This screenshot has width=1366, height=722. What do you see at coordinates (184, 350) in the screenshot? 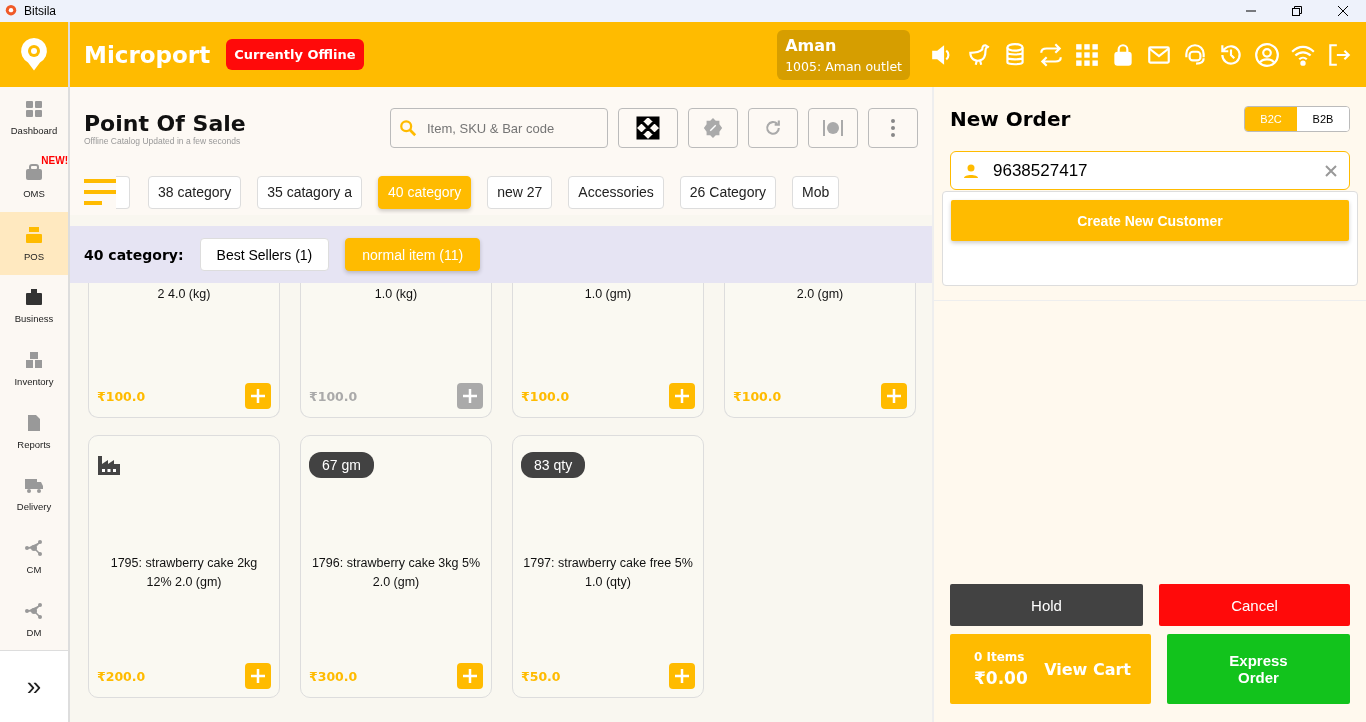
I see `product-card: 2 4.0 (kg) ₹100.0` at bounding box center [184, 350].